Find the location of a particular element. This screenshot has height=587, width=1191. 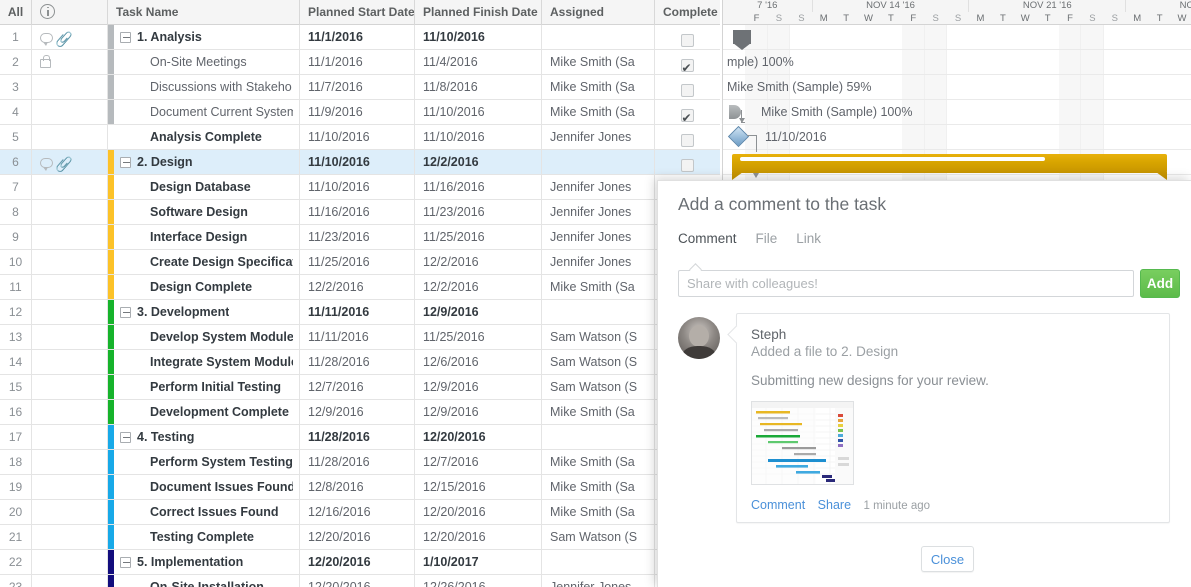

planned-finish-date-cell: 11/23/2016 is located at coordinates (478, 212).